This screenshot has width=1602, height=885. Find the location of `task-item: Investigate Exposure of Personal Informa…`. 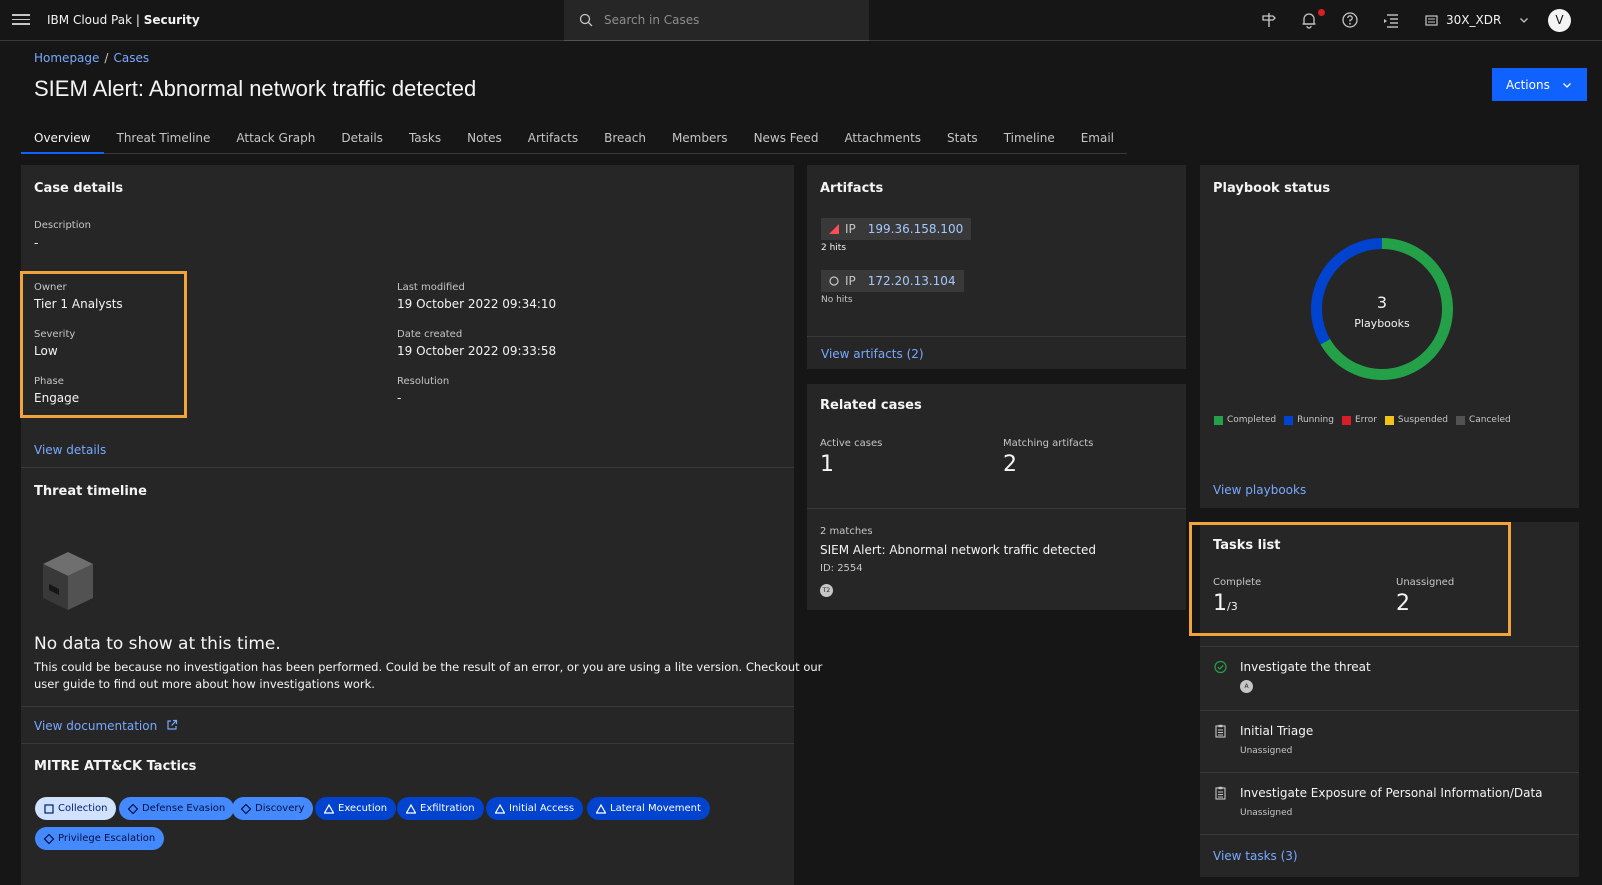

task-item: Investigate Exposure of Personal Informa… is located at coordinates (1390, 803).